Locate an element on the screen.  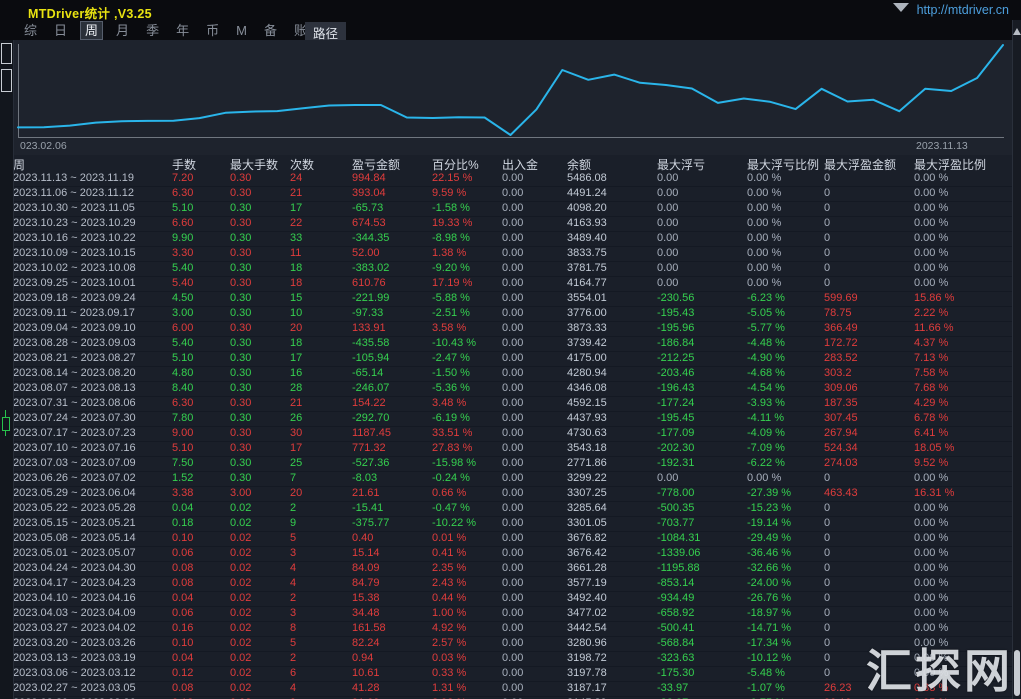
menu-item-备: 备 is located at coordinates (270, 30).